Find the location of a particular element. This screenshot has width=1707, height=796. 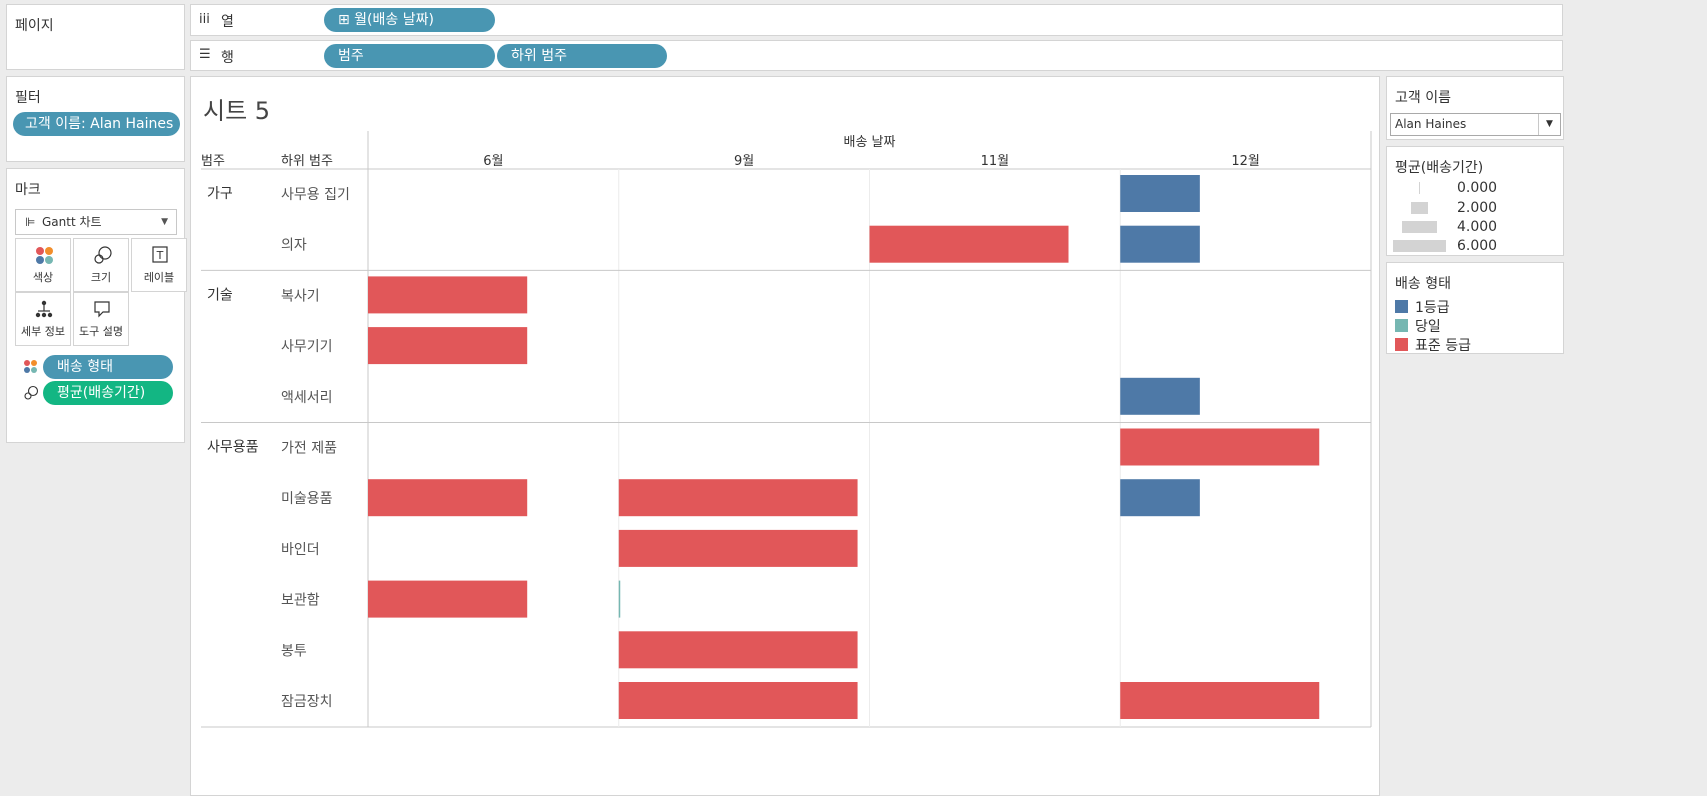

subcategory-label: 액세서리 is located at coordinates (307, 398).